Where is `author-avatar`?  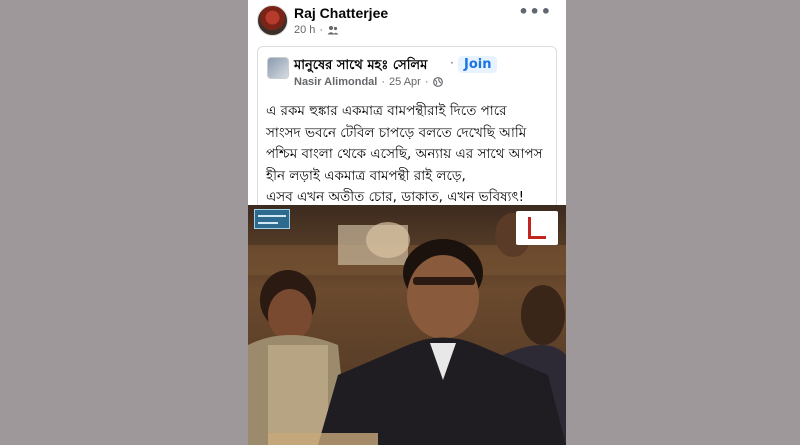
author-avatar is located at coordinates (272, 20).